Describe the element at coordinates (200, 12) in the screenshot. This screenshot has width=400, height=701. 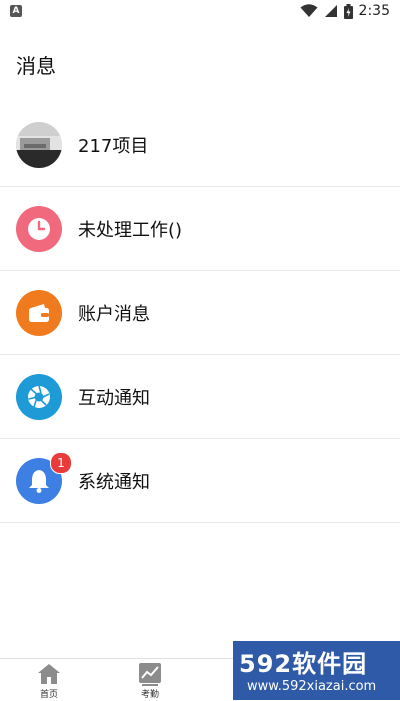
I see `status-bar: A 2:35` at that location.